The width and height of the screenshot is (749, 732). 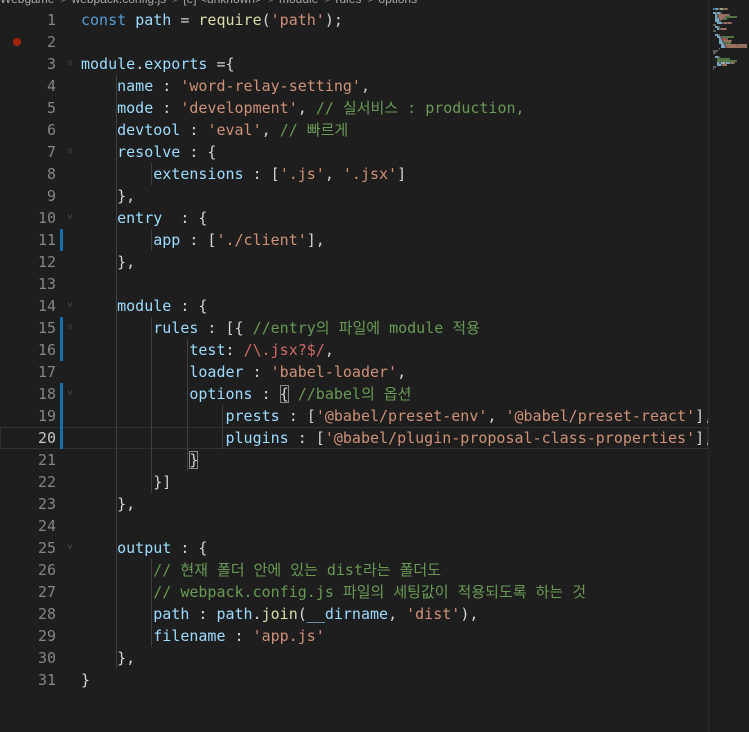 I want to click on code-text: test: /\.jsx?$/,, so click(x=207, y=350).